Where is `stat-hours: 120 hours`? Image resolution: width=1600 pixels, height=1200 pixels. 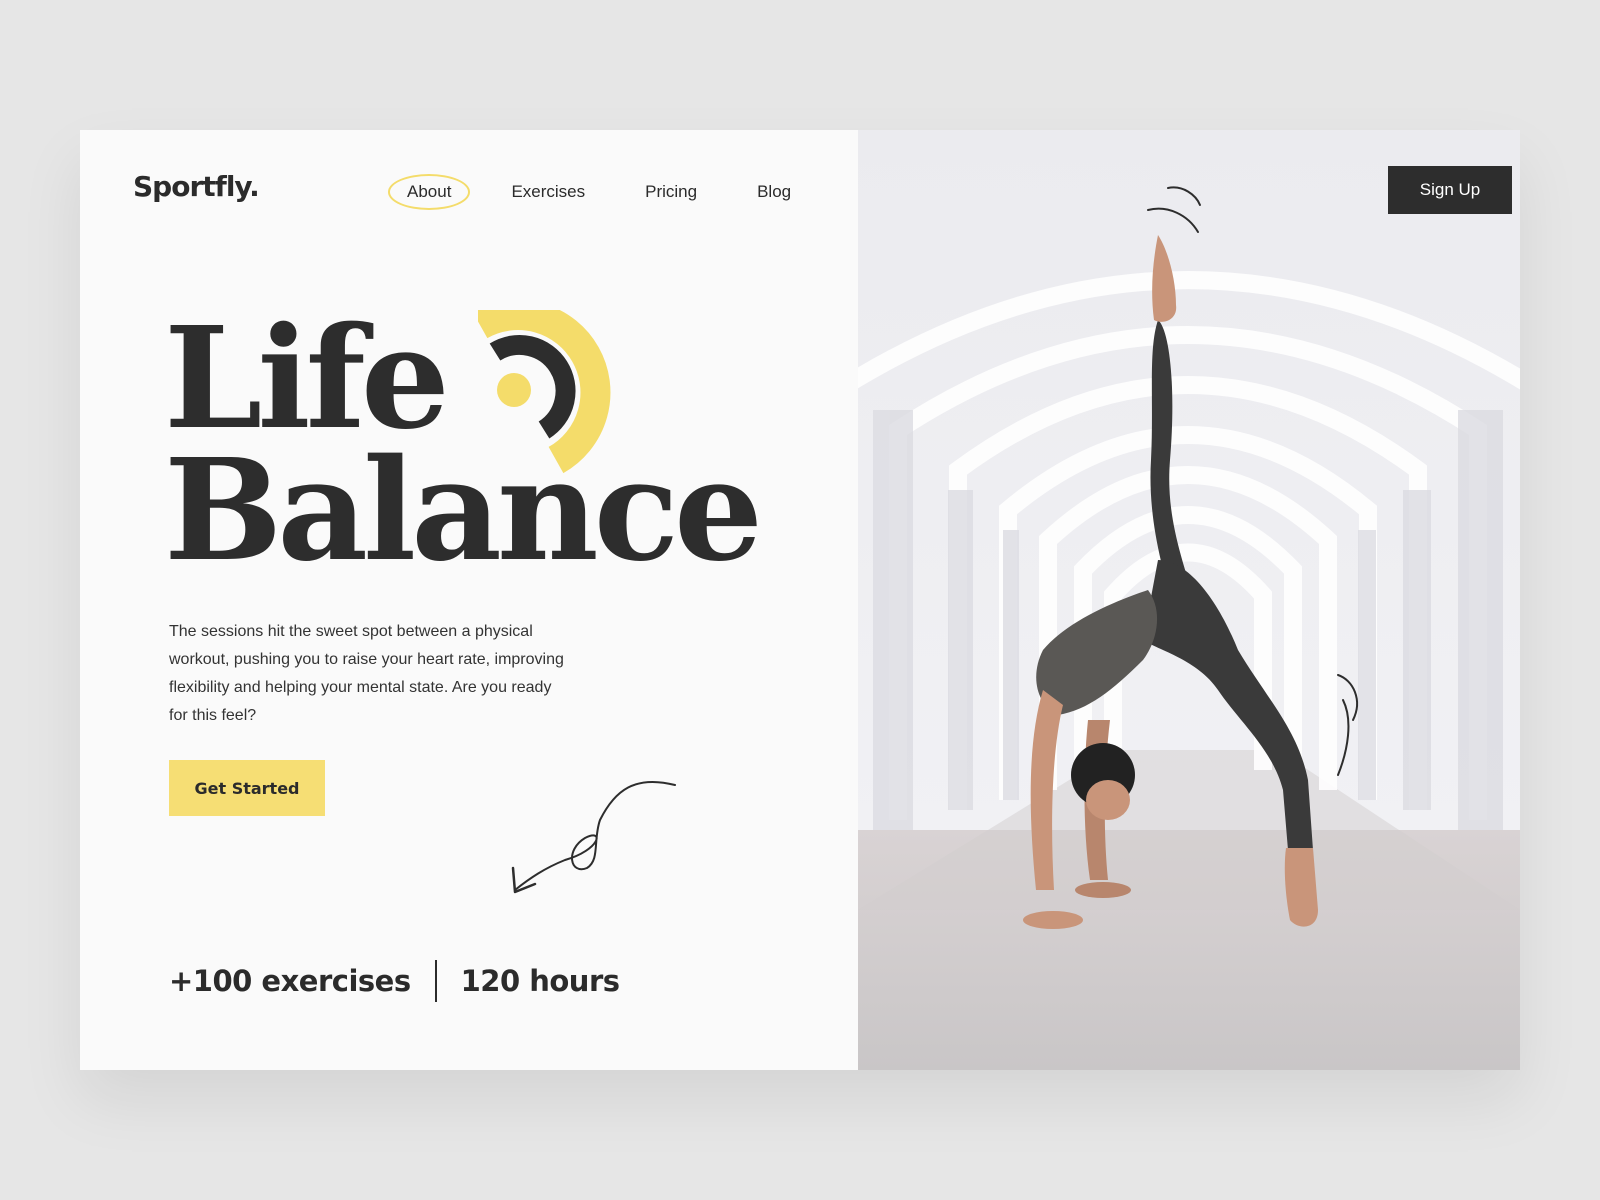 stat-hours: 120 hours is located at coordinates (540, 981).